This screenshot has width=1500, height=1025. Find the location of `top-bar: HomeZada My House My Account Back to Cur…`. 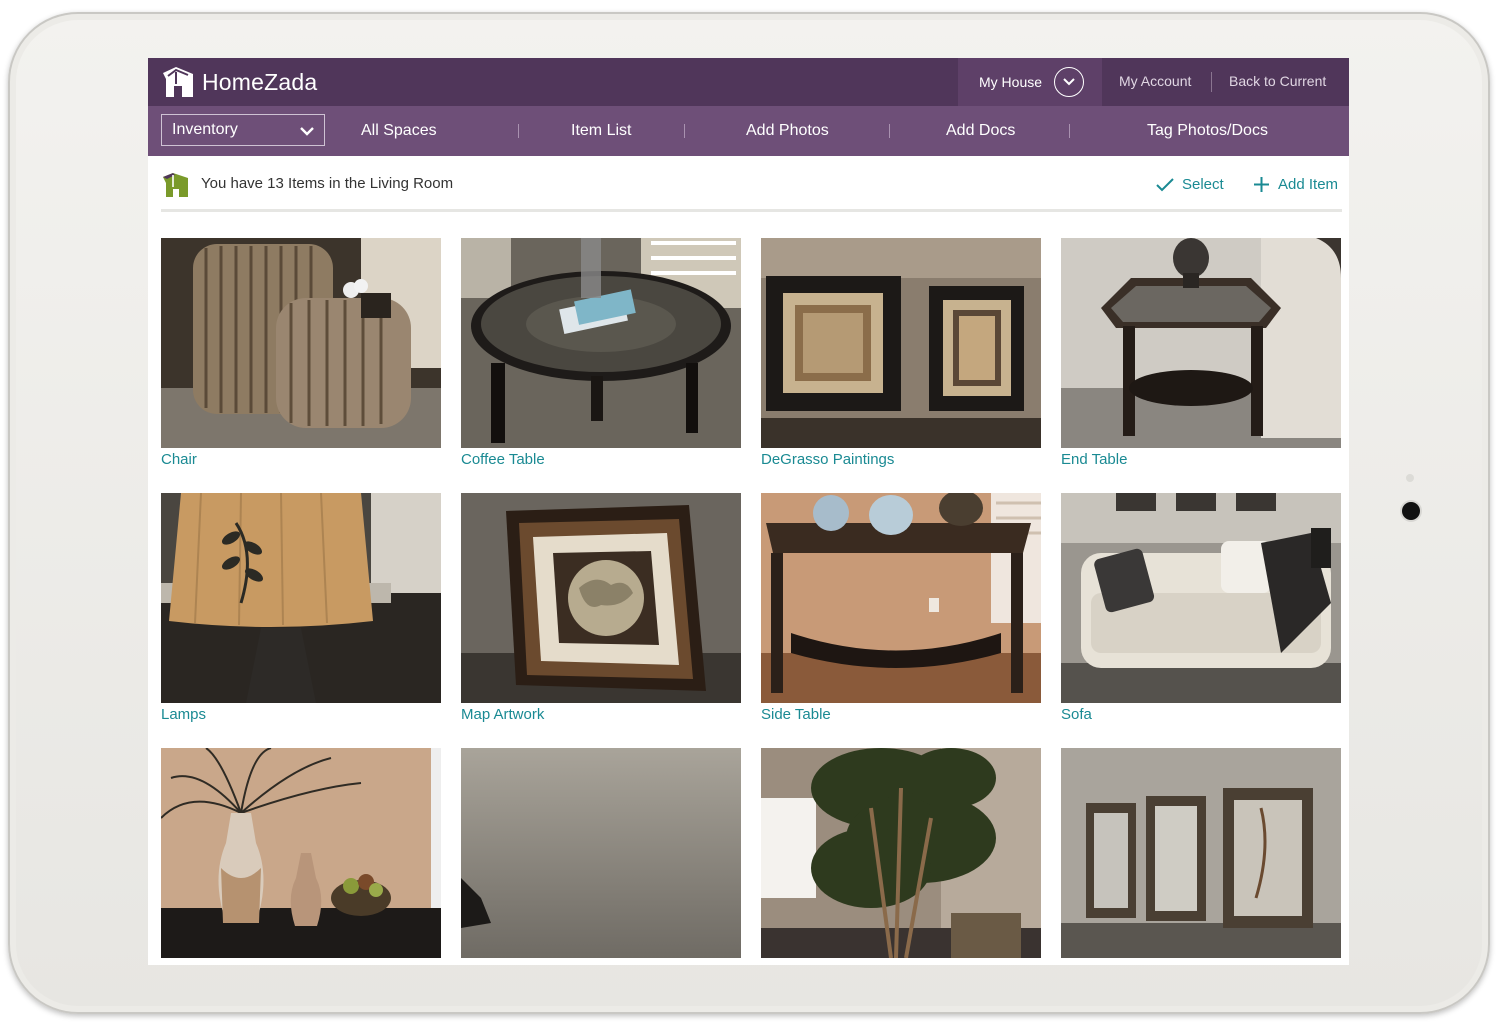

top-bar: HomeZada My House My Account Back to Cur… is located at coordinates (748, 82).